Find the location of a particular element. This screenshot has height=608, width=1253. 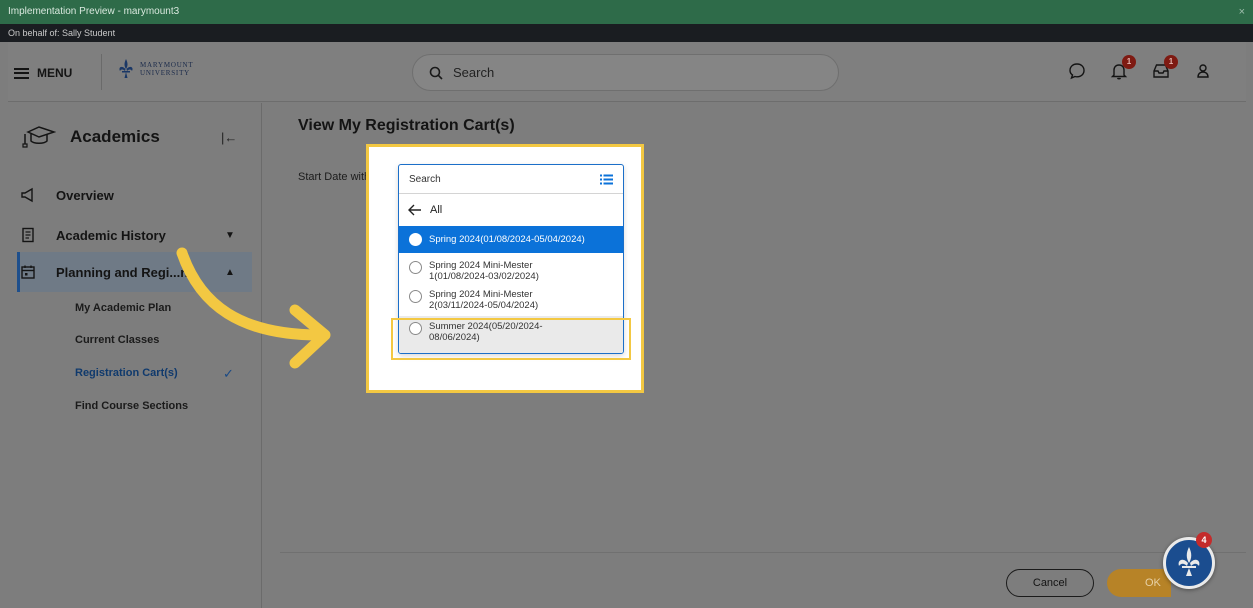

dropdown-back-all: All is located at coordinates (511, 210).